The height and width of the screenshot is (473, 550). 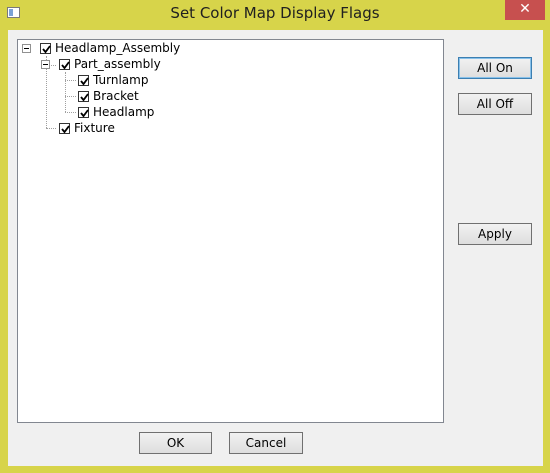 I want to click on checkbox-fixture, so click(x=64, y=128).